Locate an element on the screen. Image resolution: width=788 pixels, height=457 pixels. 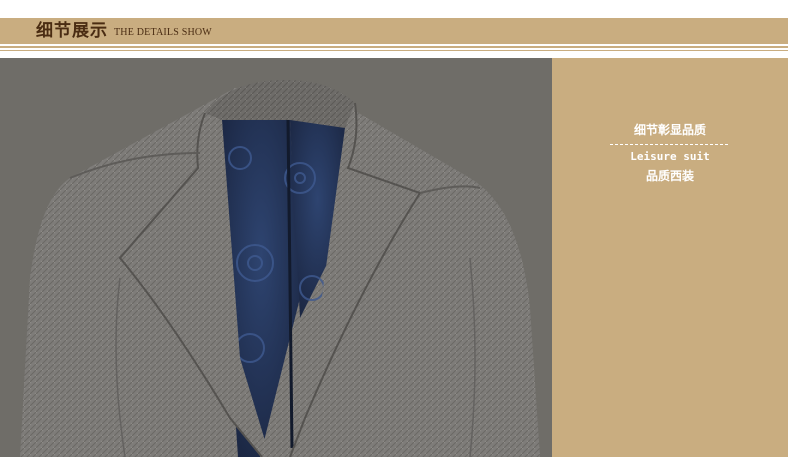
dashed-divider is located at coordinates (669, 144).